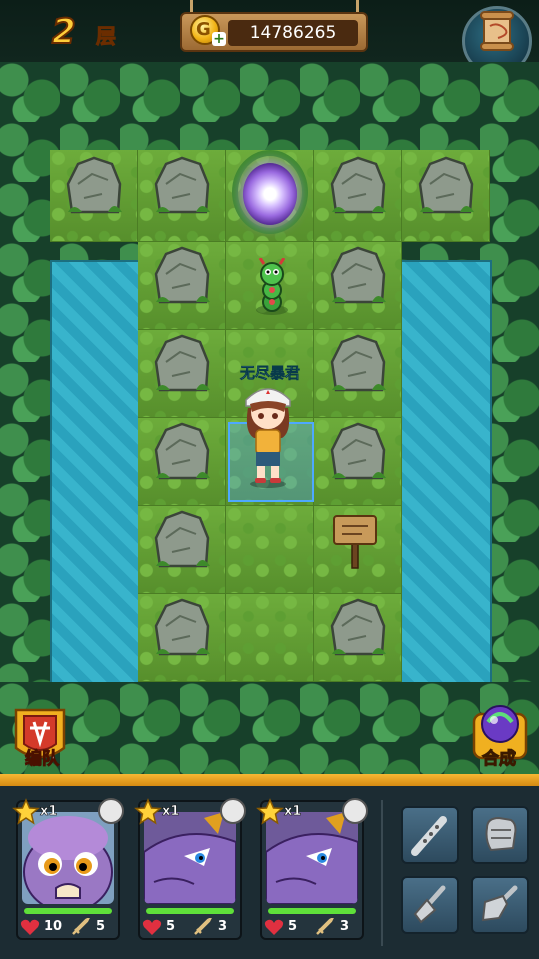 This screenshot has width=539, height=959. I want to click on wooden-signpost, so click(355, 539).